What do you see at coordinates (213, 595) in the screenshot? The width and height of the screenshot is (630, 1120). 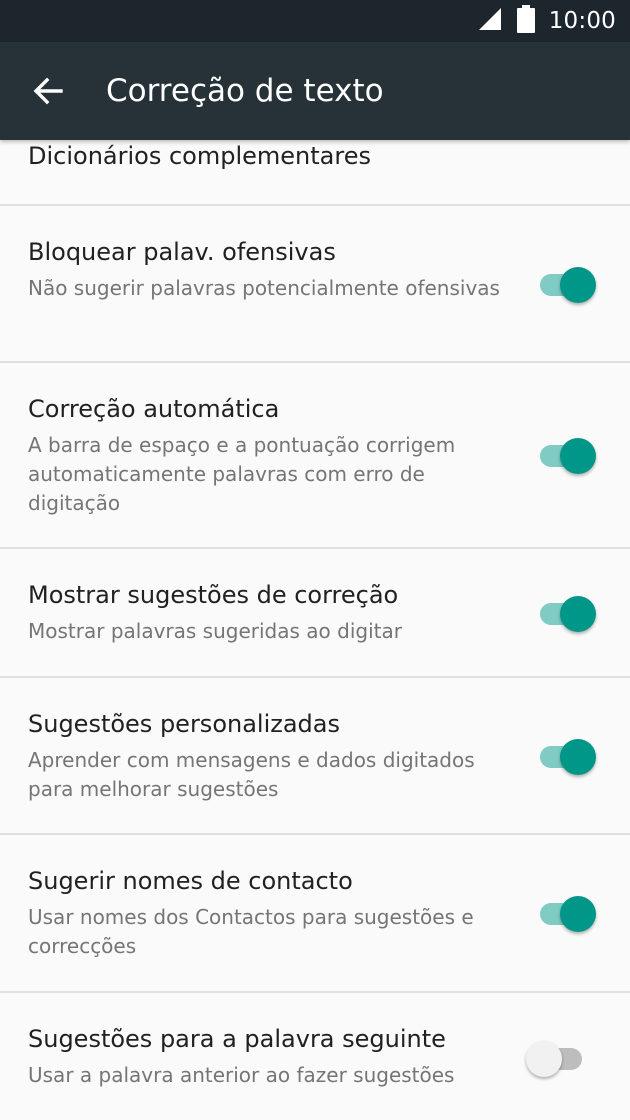 I see `setting-title: Mostrar sugestões de correção` at bounding box center [213, 595].